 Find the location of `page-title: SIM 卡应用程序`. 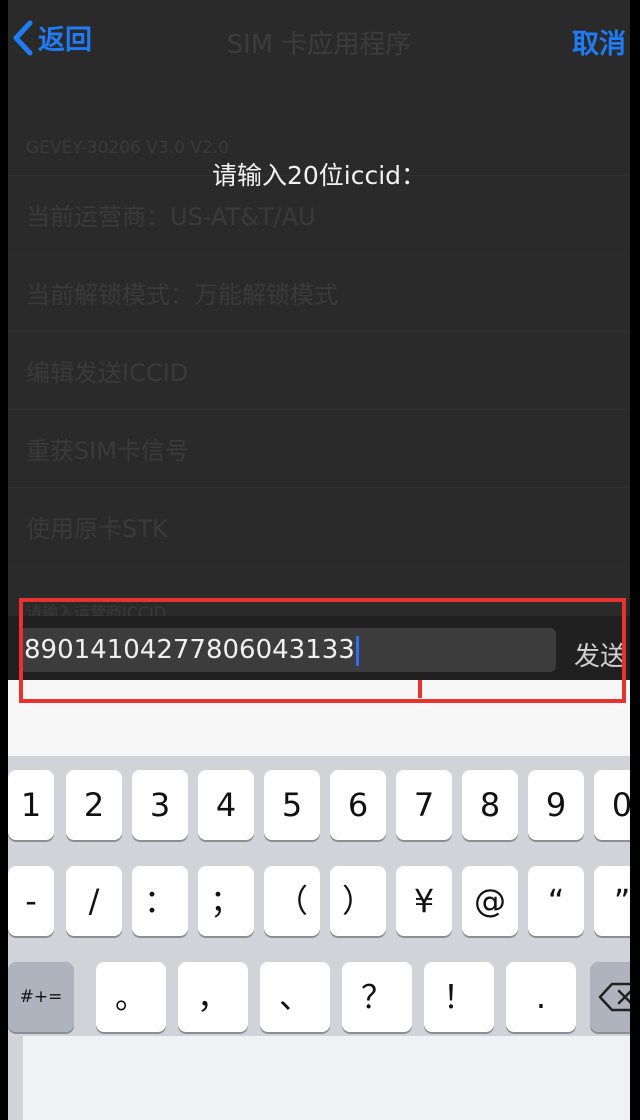

page-title: SIM 卡应用程序 is located at coordinates (319, 45).